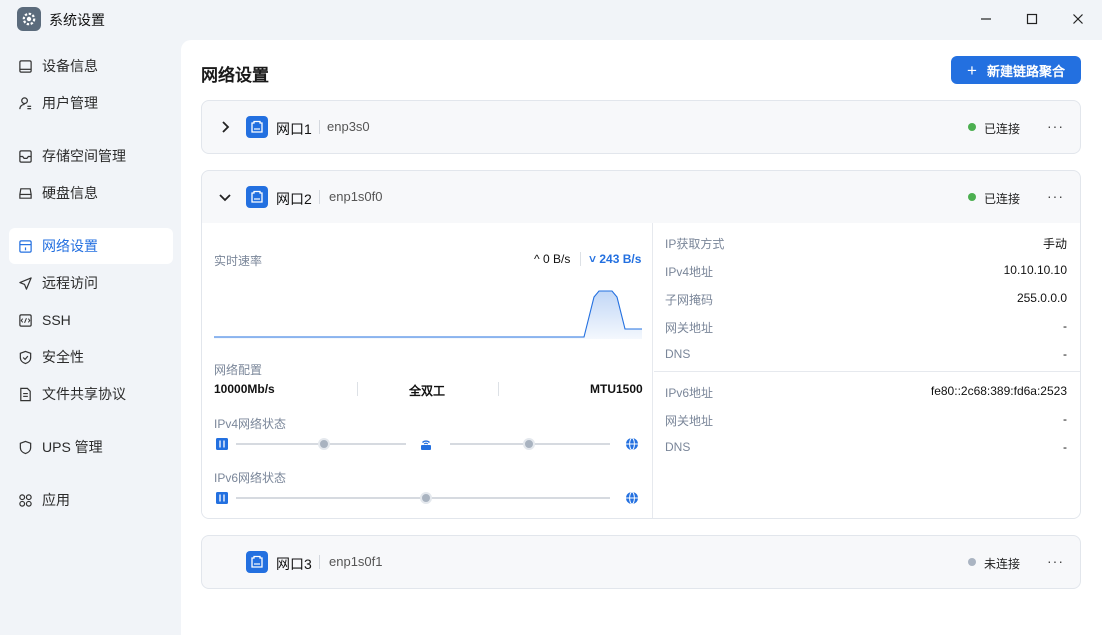 The height and width of the screenshot is (635, 1102). Describe the element at coordinates (324, 444) in the screenshot. I see `ipv4-link-knob` at that location.